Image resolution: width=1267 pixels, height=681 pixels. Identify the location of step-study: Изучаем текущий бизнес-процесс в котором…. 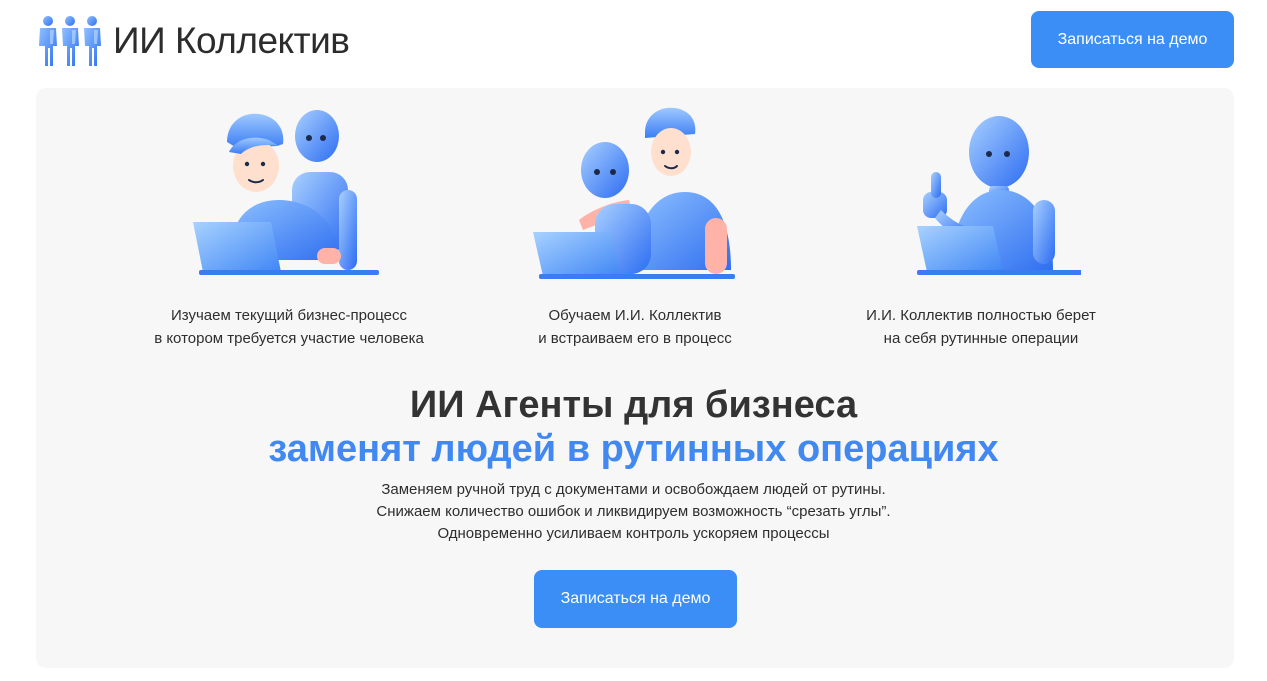
(289, 225).